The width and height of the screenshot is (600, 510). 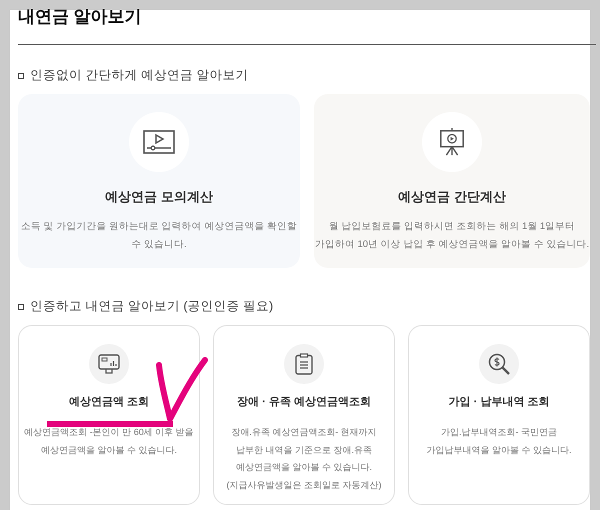 I want to click on card-title: 예상연금 간단계산, so click(x=452, y=197).